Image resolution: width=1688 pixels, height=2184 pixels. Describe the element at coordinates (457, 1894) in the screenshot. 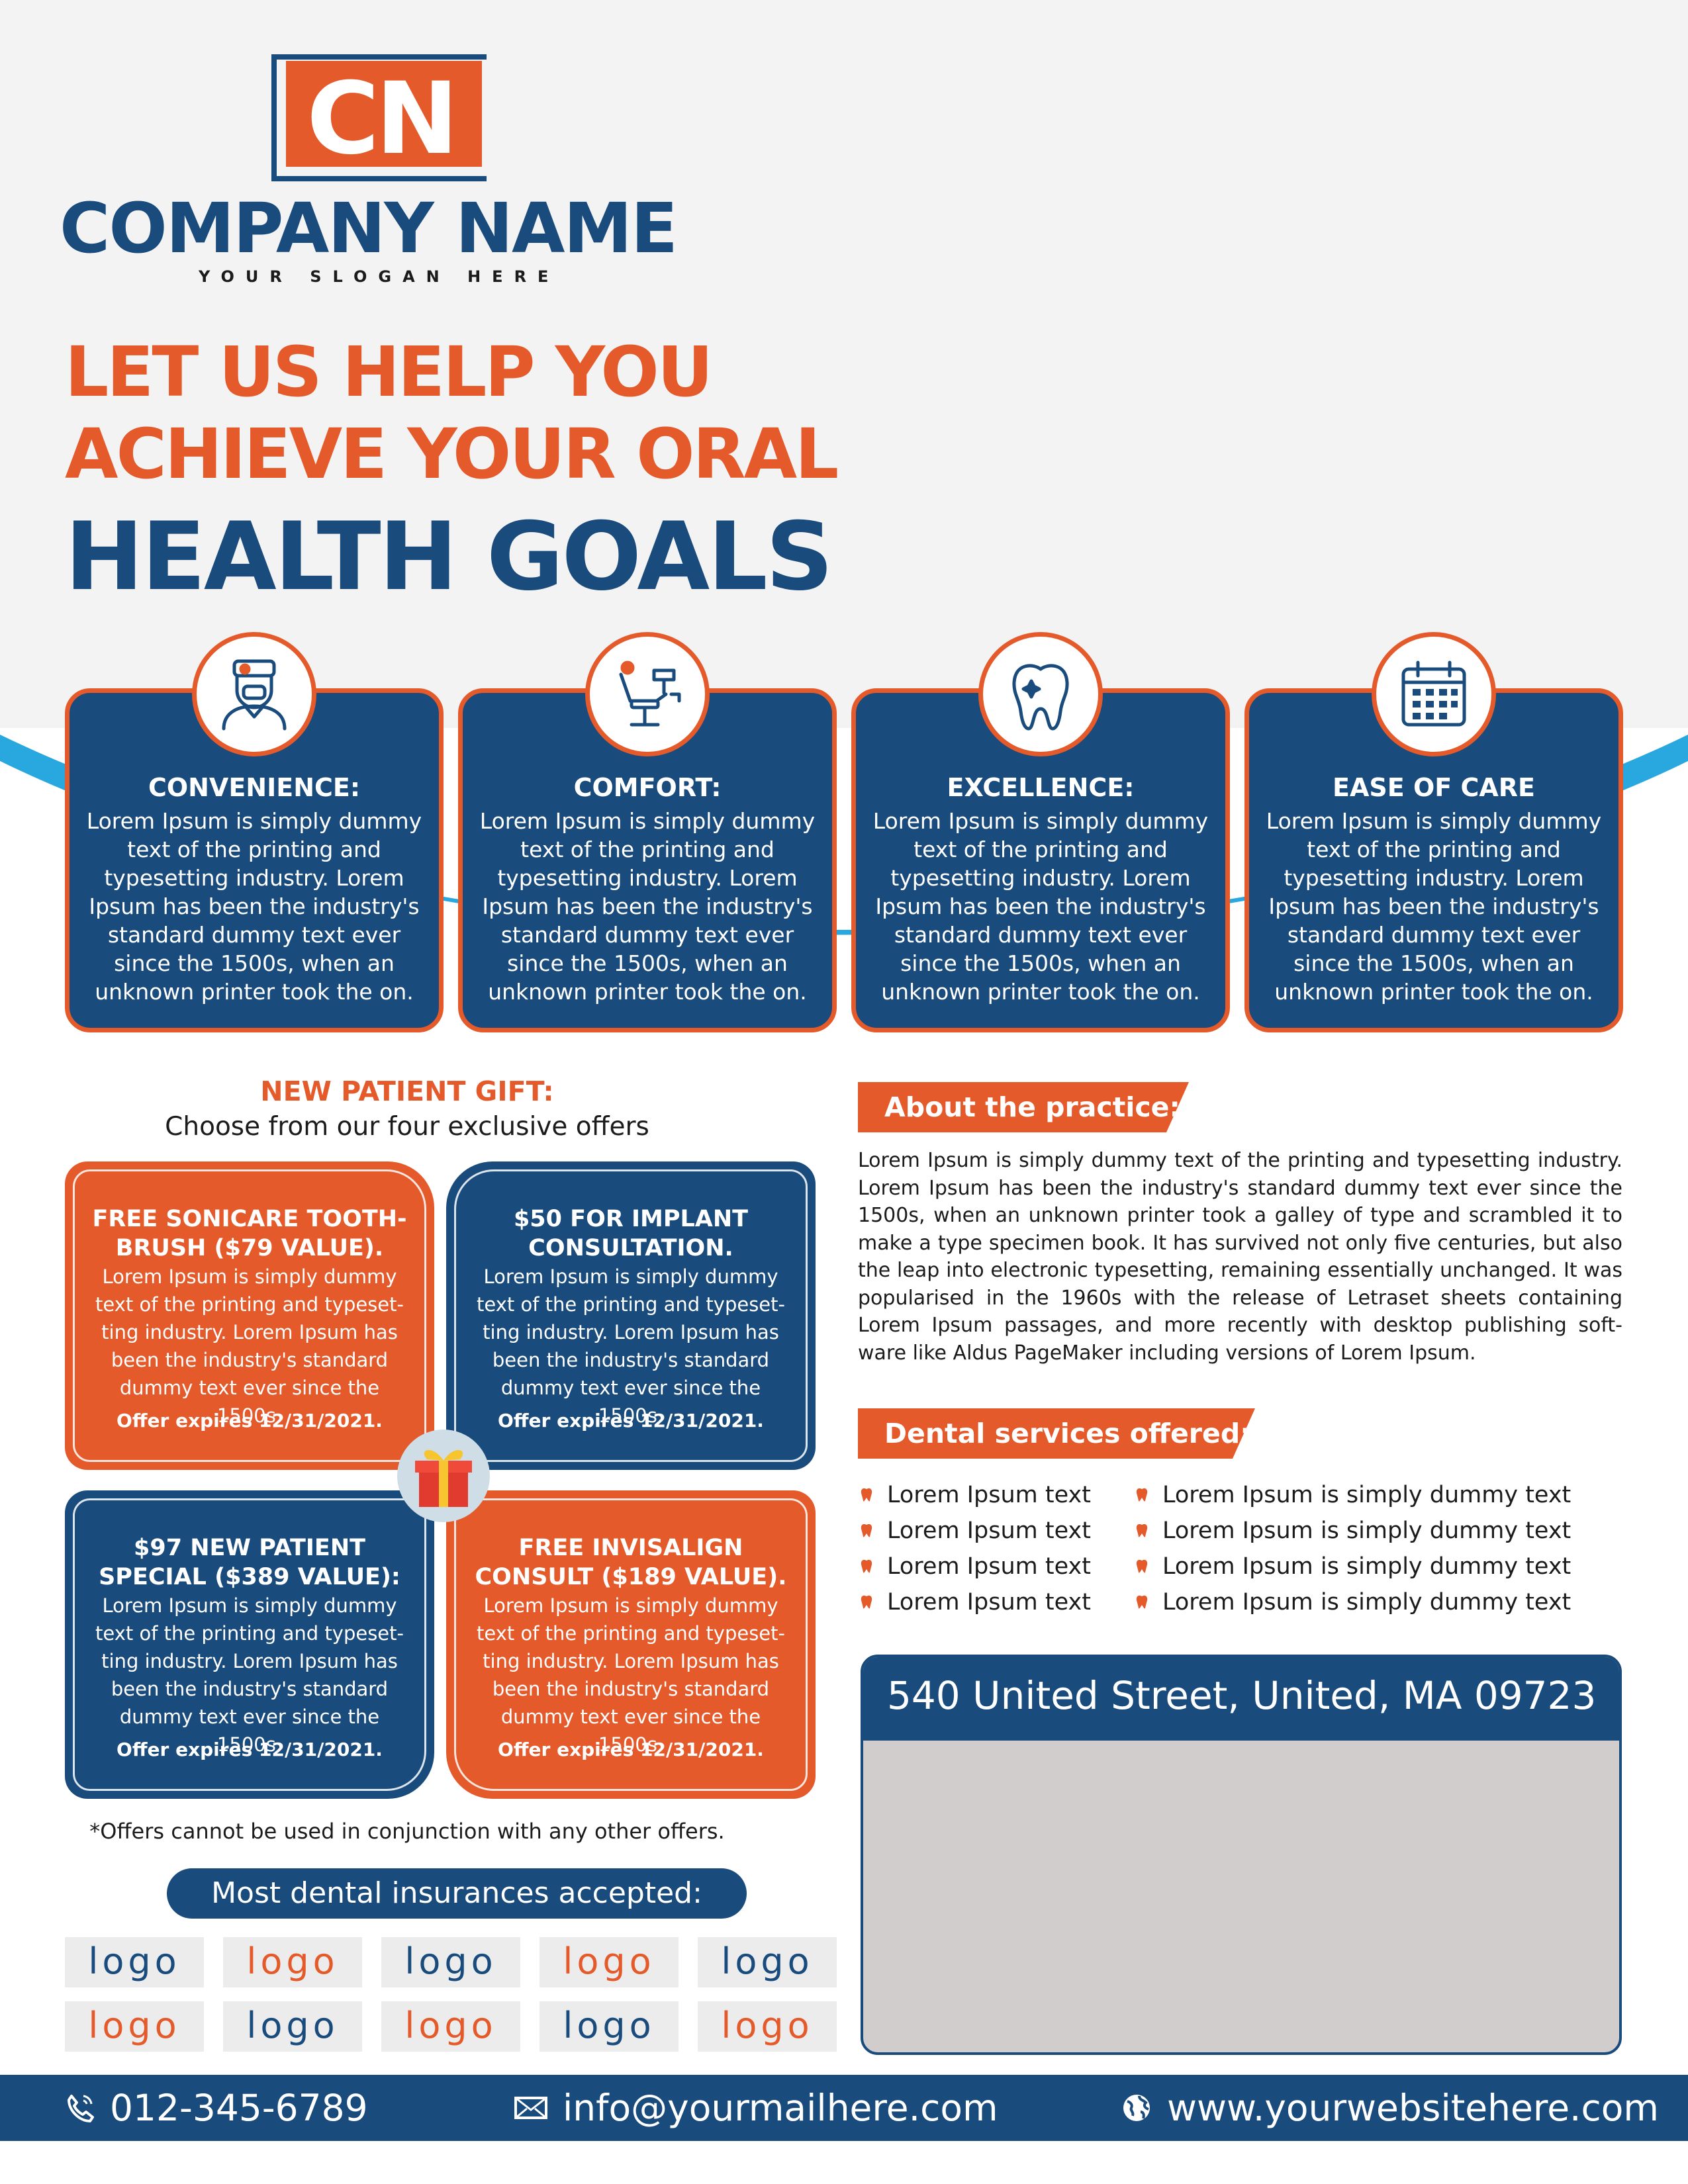

I see `insurance-label: Most dental insurances accepted:` at that location.